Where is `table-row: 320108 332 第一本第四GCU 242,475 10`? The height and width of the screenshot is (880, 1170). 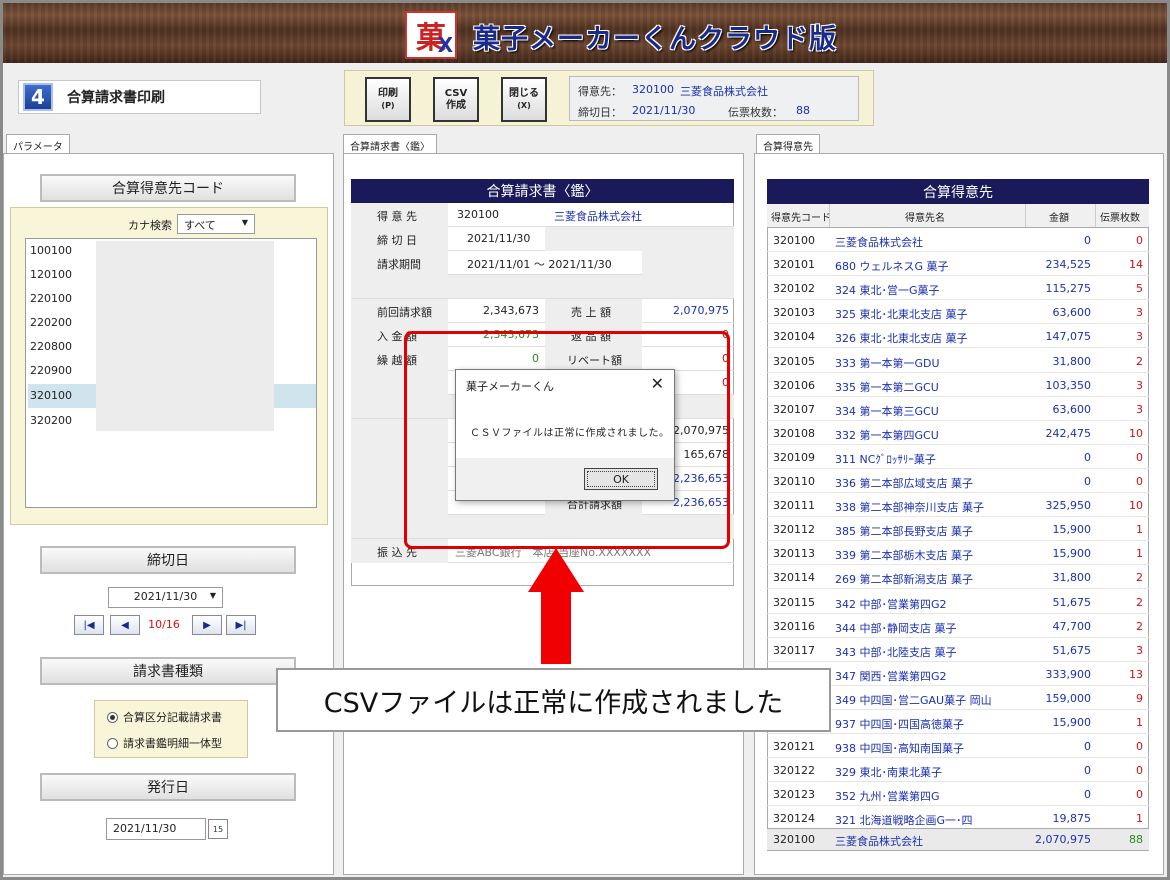 table-row: 320108 332 第一本第四GCU 242,475 10 is located at coordinates (958, 433).